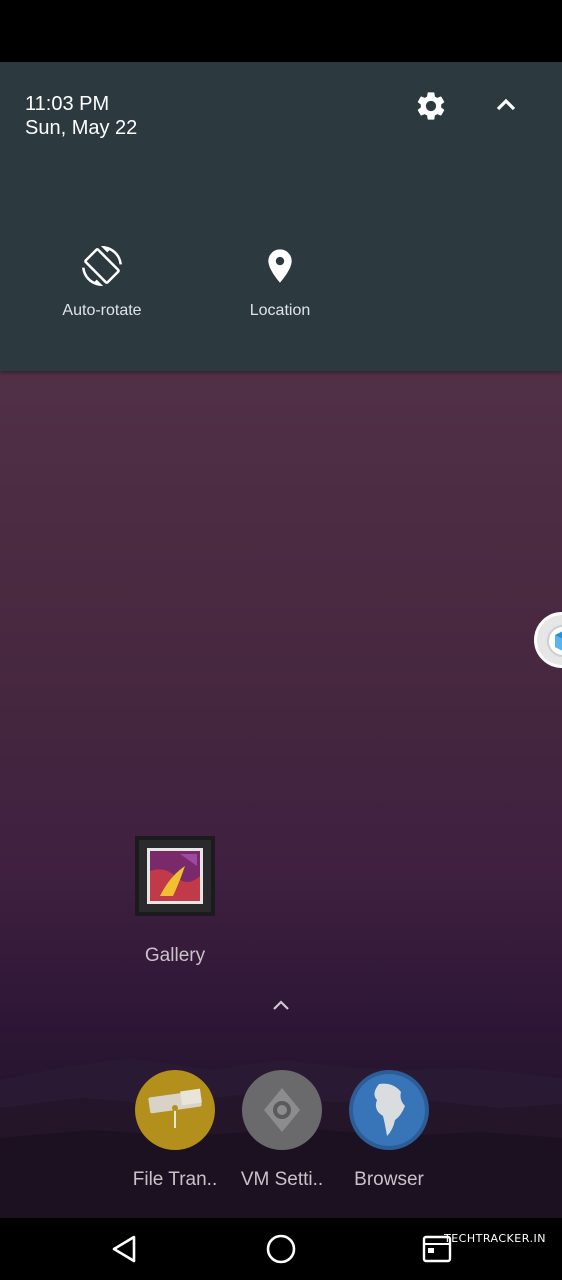 Image resolution: width=562 pixels, height=1280 pixels. Describe the element at coordinates (175, 1110) in the screenshot. I see `file-transfer-icon` at that location.